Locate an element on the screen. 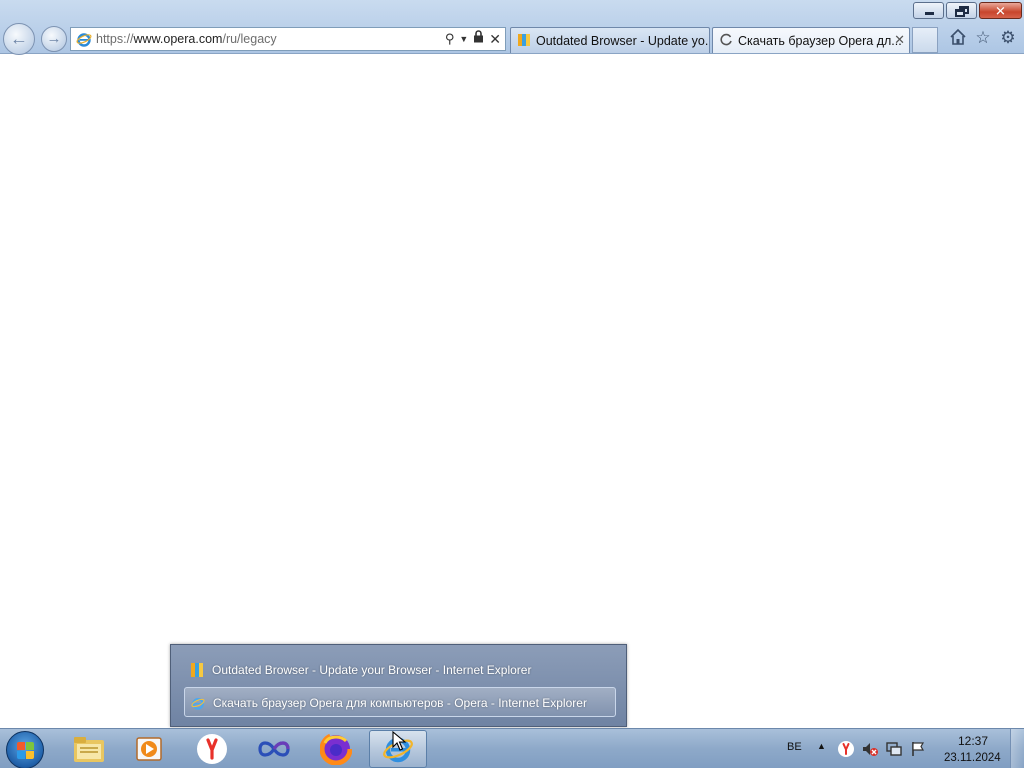 Image resolution: width=1024 pixels, height=768 pixels. firefox-icon is located at coordinates (336, 749).